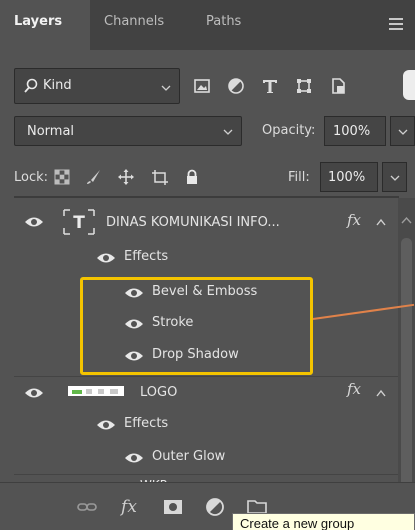 This screenshot has height=530, width=415. What do you see at coordinates (206, 197) in the screenshot?
I see `list-top-divider` at bounding box center [206, 197].